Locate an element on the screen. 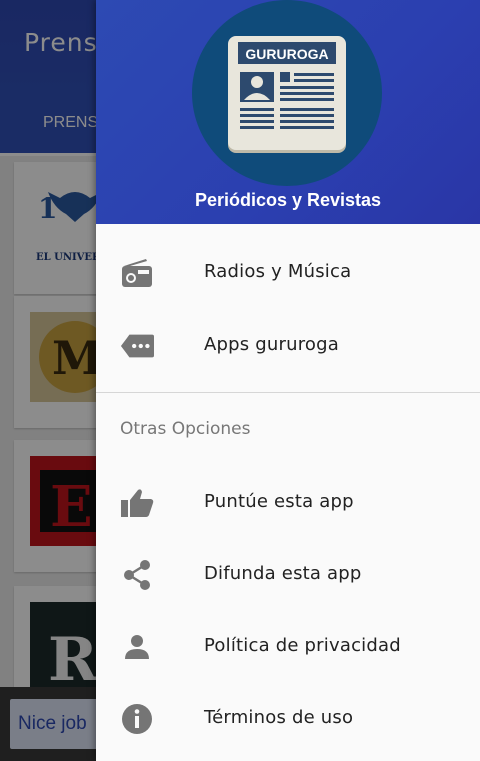  menu-item-radios: Radios y Música is located at coordinates (288, 272).